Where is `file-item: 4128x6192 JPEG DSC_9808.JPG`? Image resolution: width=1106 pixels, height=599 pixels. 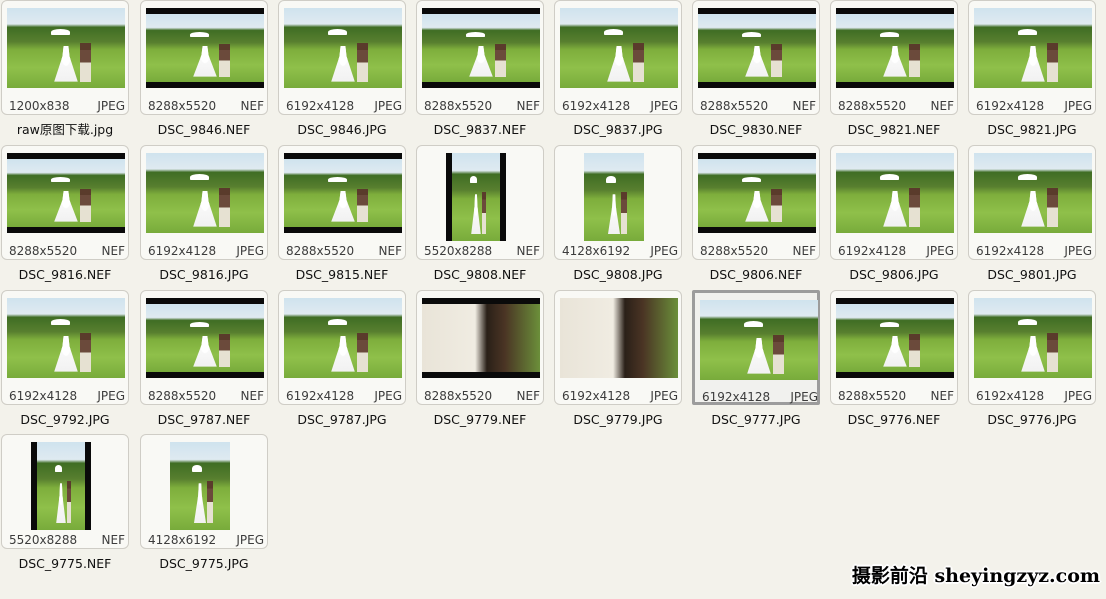 file-item: 4128x6192 JPEG DSC_9808.JPG is located at coordinates (618, 217).